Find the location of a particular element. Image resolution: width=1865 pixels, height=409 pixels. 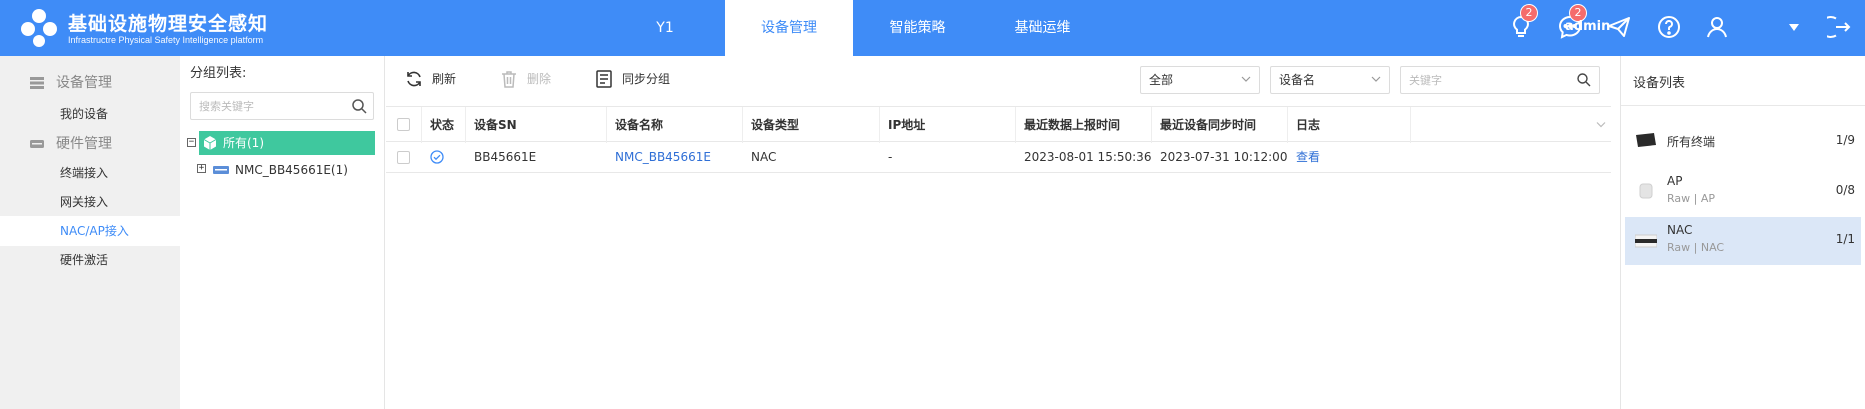

select-all-checkbox is located at coordinates (403, 124).